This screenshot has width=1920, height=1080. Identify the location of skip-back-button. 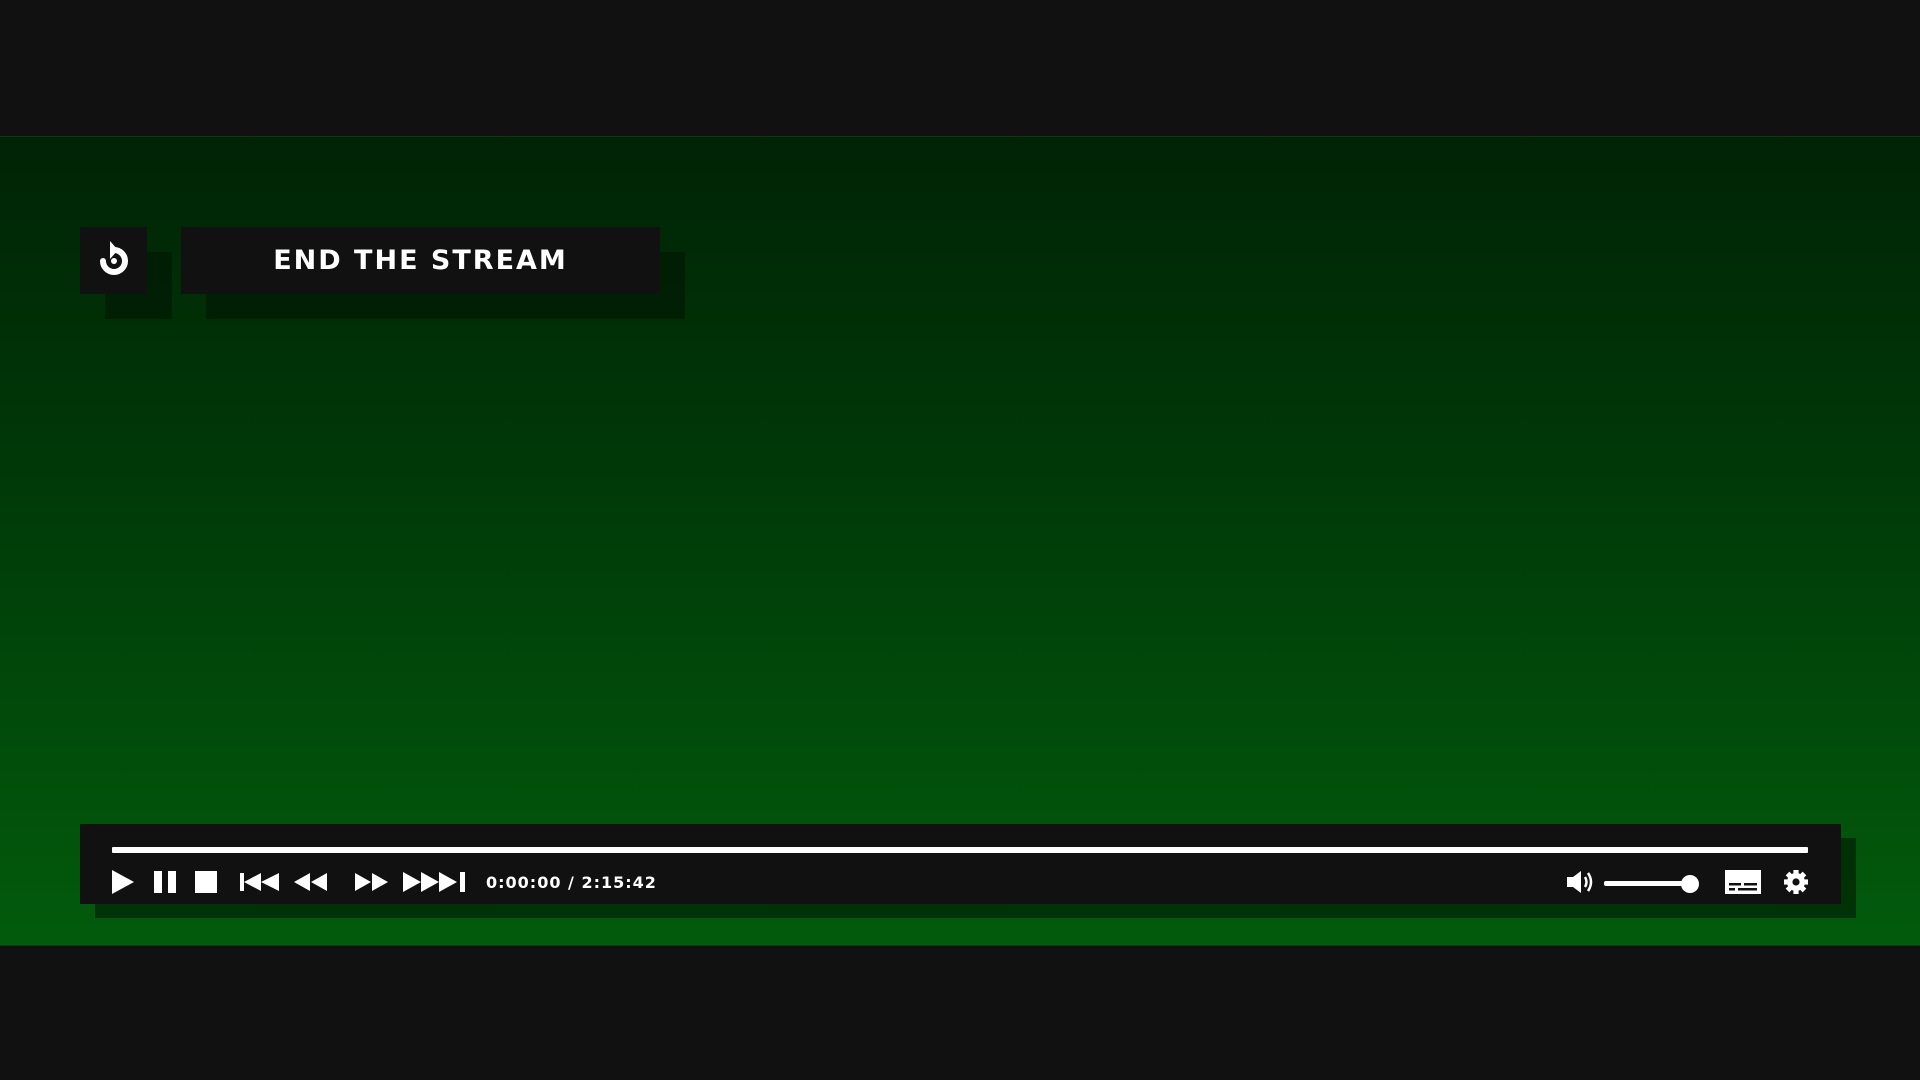
(260, 882).